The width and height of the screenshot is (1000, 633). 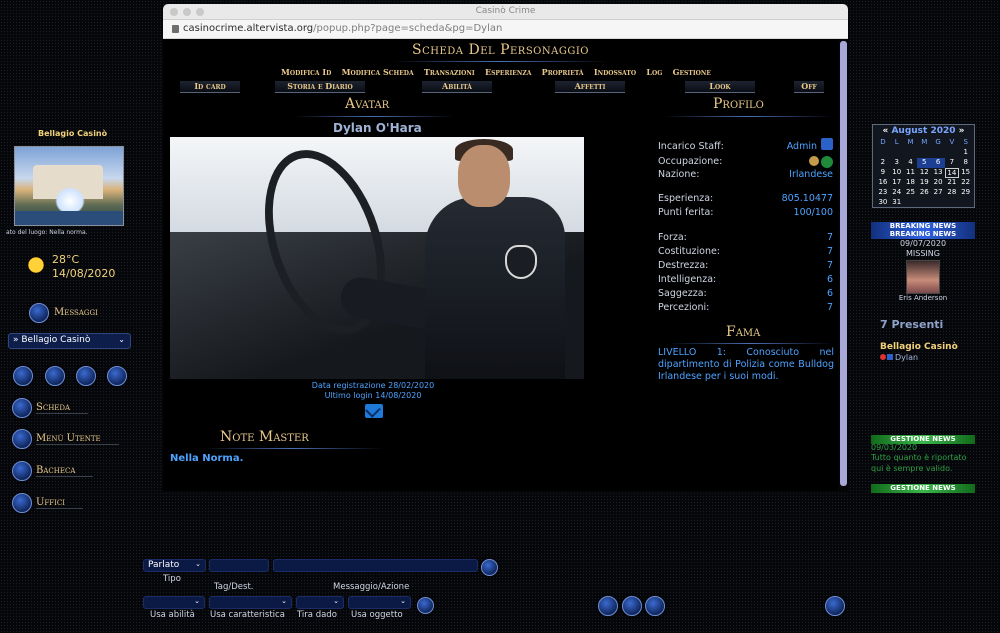 What do you see at coordinates (425, 605) in the screenshot?
I see `action-button` at bounding box center [425, 605].